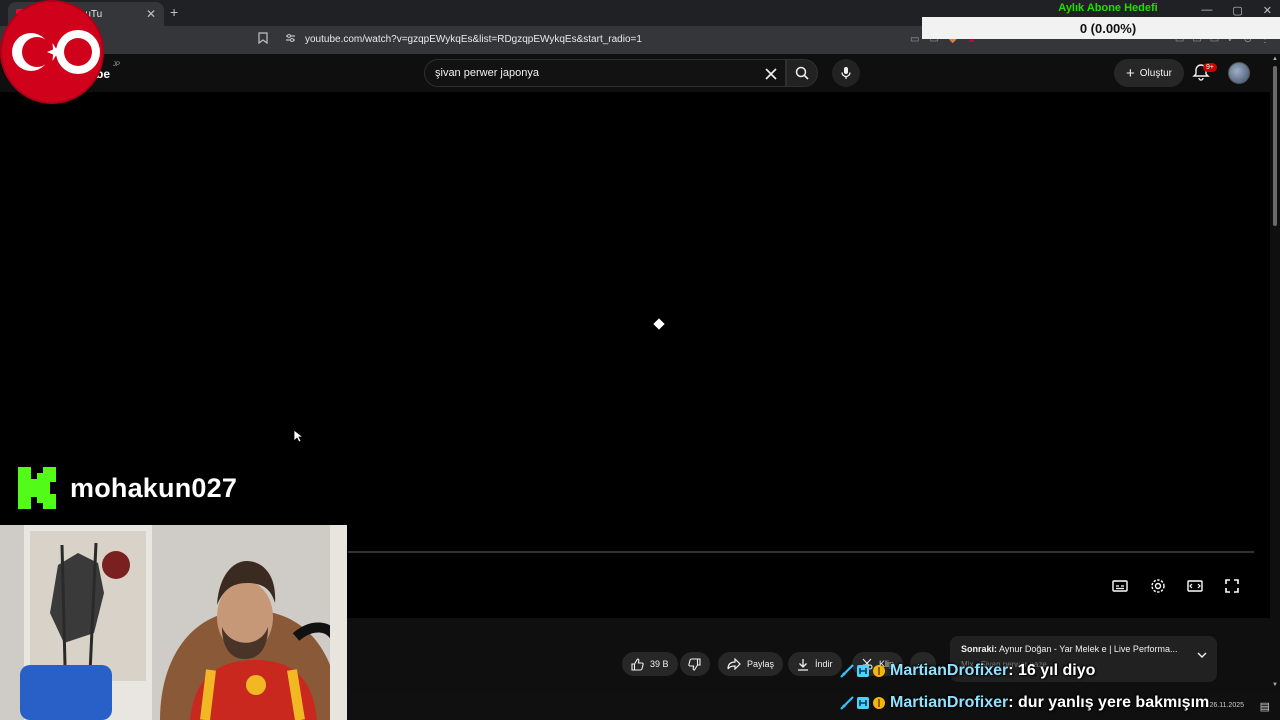  Describe the element at coordinates (803, 664) in the screenshot. I see `download-icon` at that location.